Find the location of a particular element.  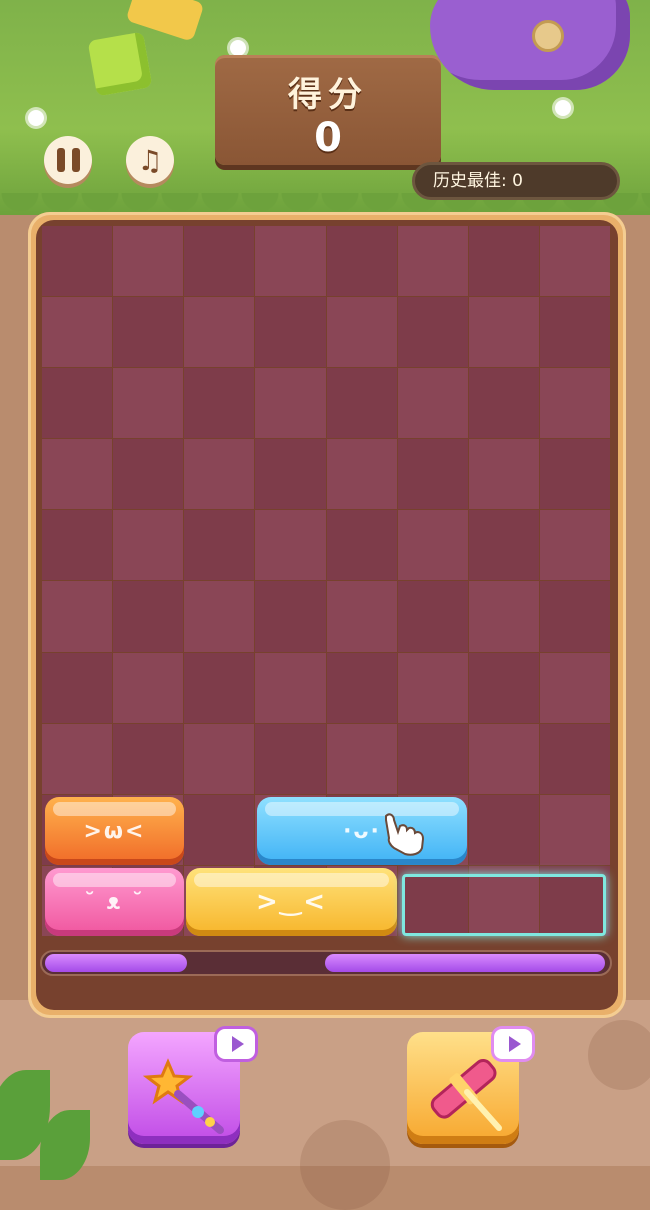

progress-track is located at coordinates (326, 963).